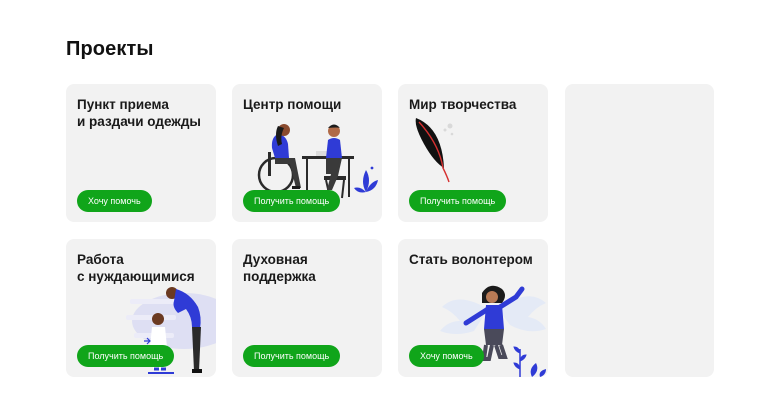 Image resolution: width=772 pixels, height=411 pixels. What do you see at coordinates (292, 104) in the screenshot?
I see `card-title: Центр помощи` at bounding box center [292, 104].